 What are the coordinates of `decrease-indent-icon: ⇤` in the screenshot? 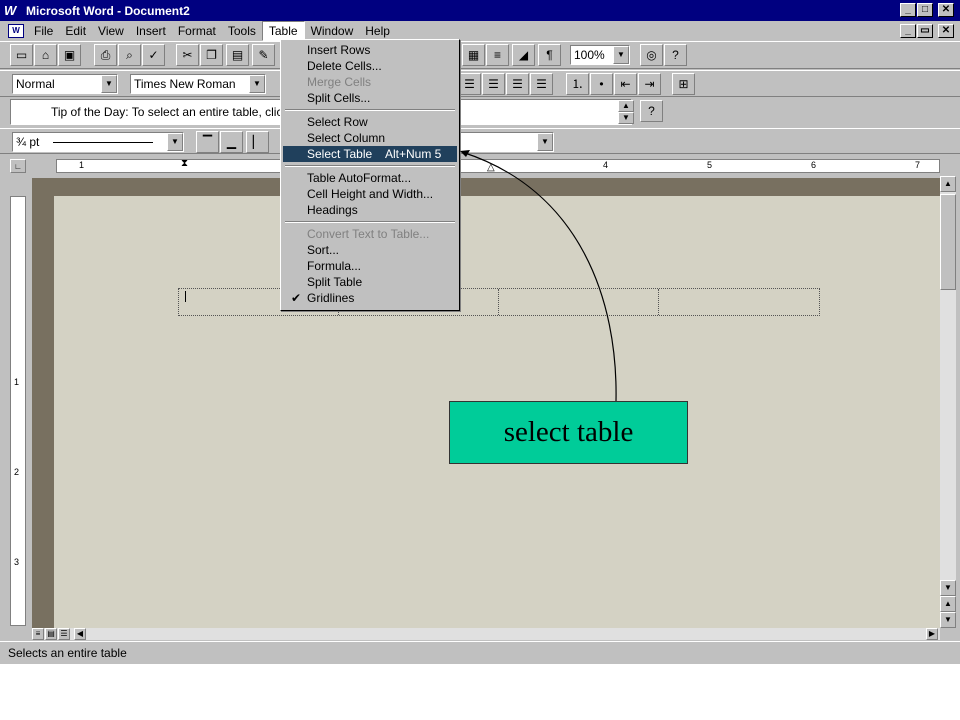 It's located at (625, 84).